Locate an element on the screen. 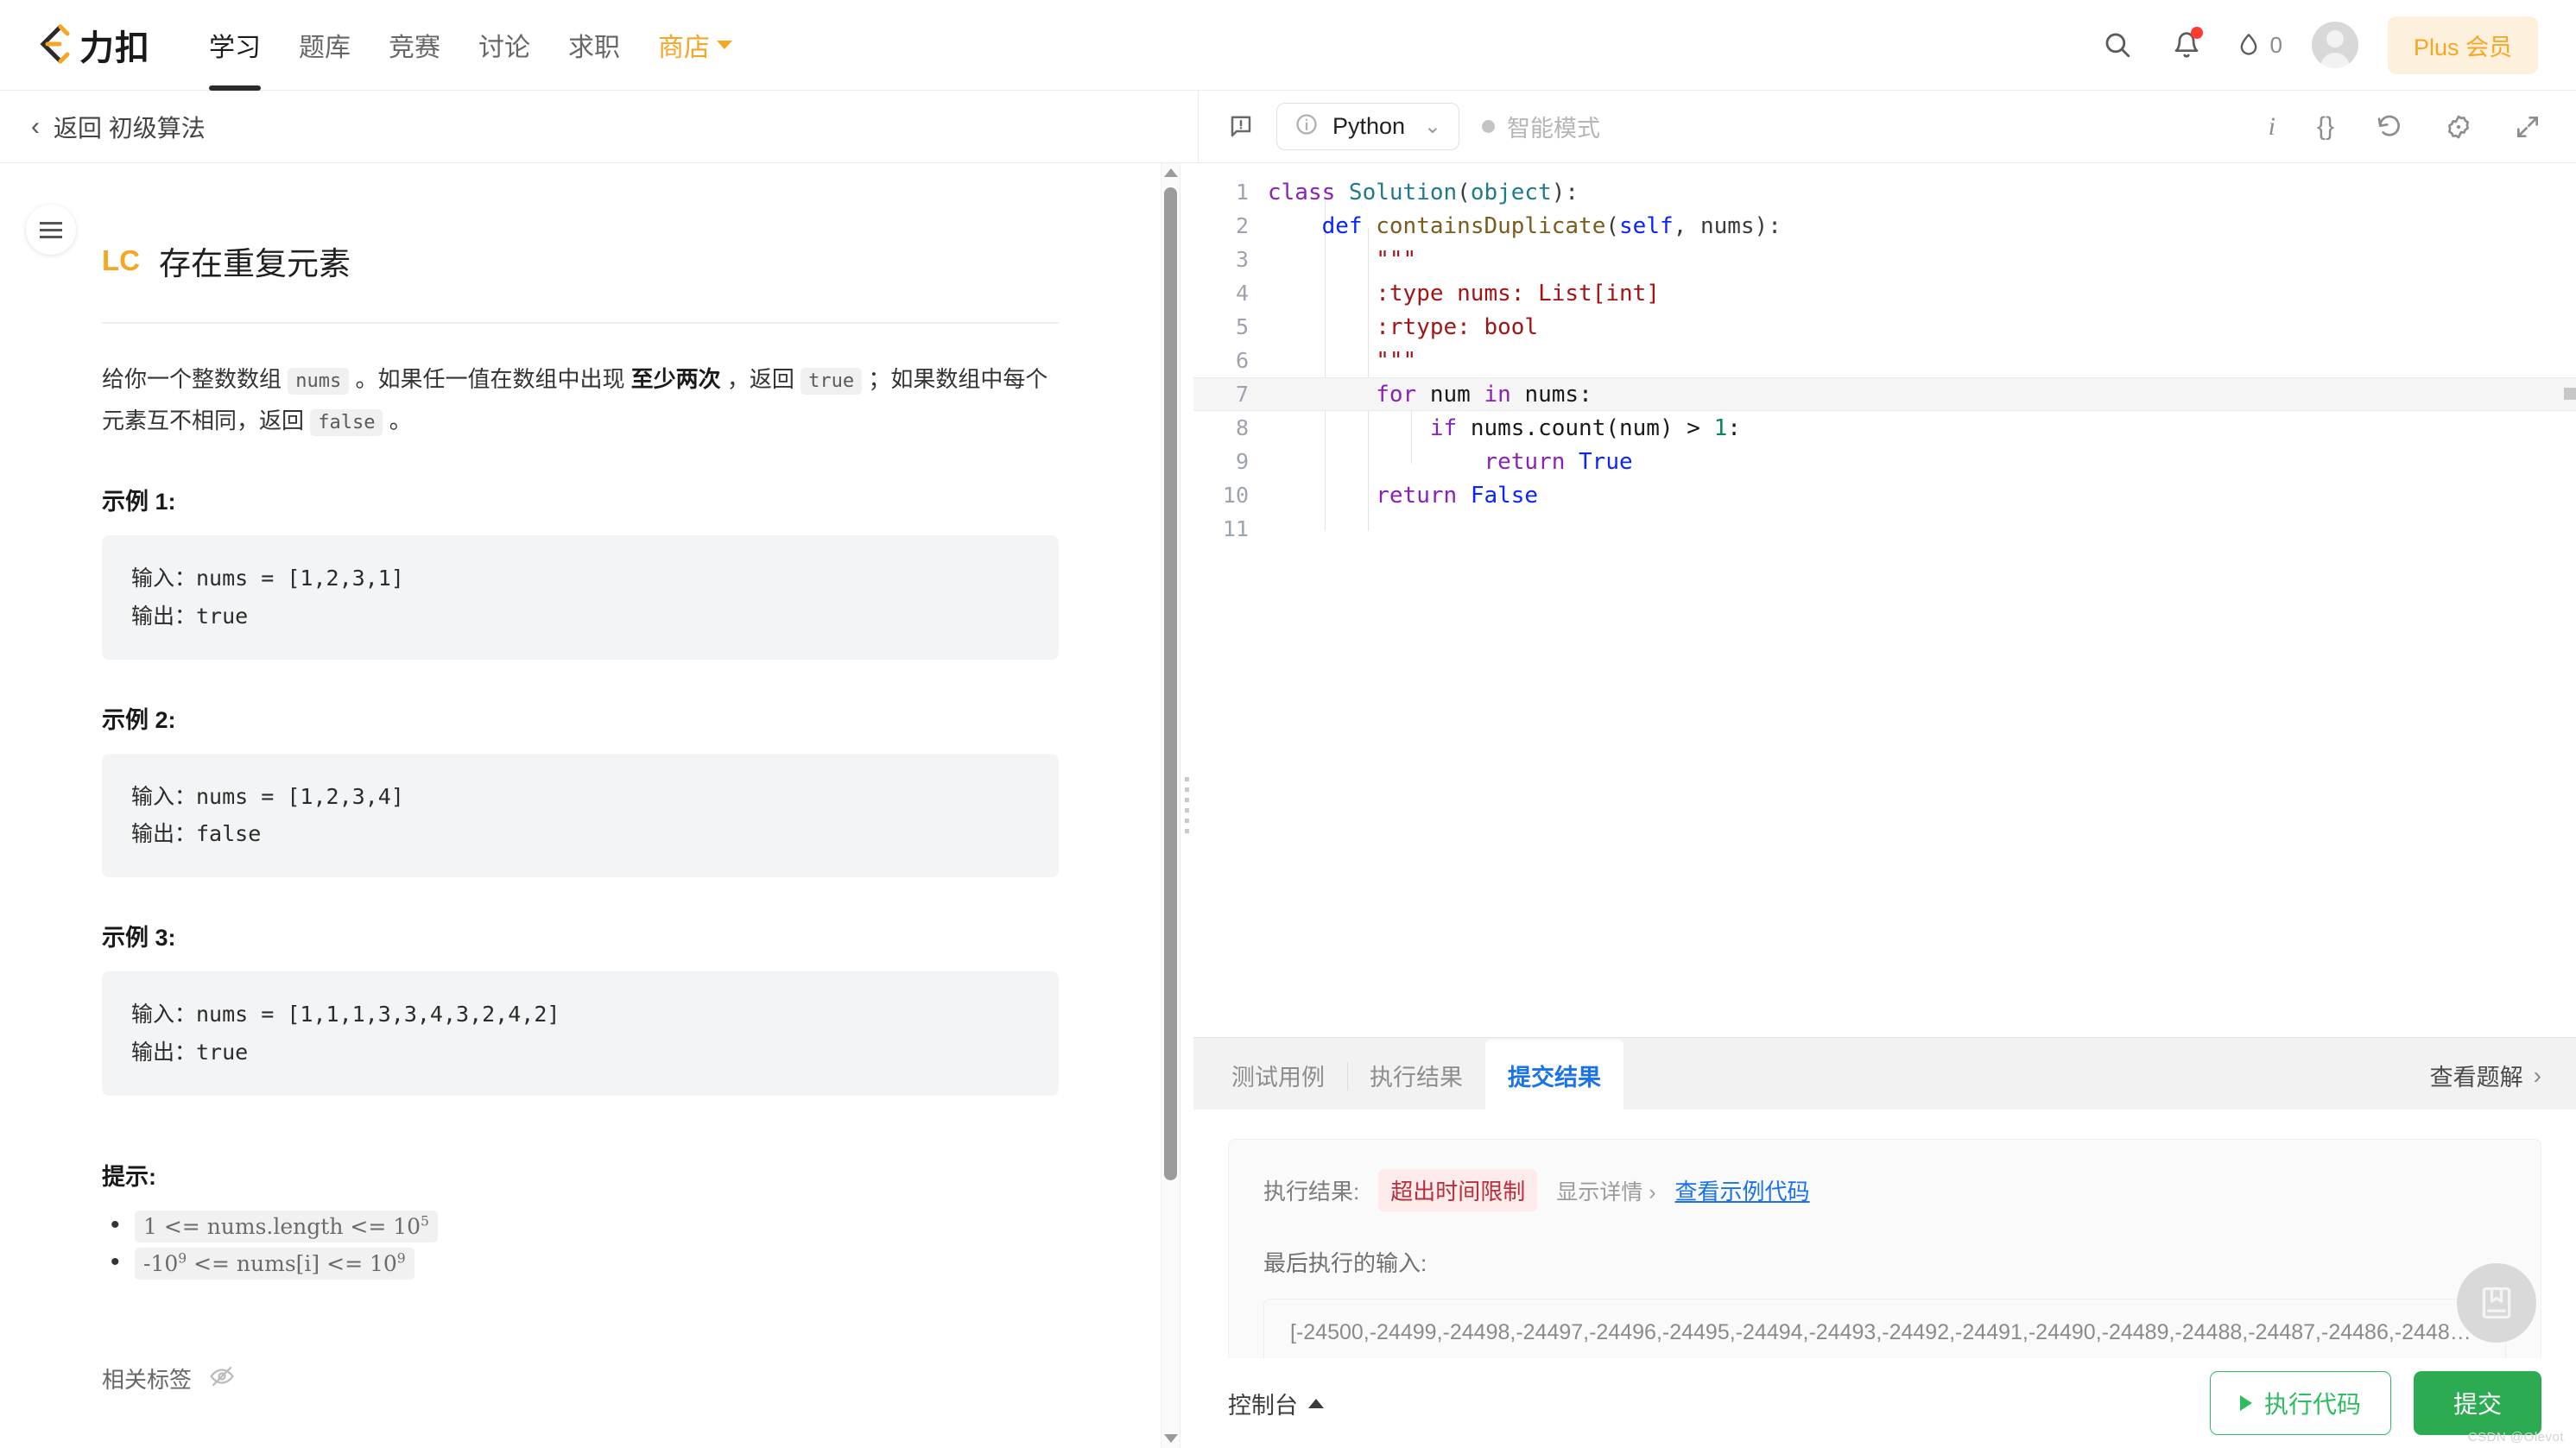 The image size is (2576, 1448). related-tags-row: 相关标签 is located at coordinates (580, 1378).